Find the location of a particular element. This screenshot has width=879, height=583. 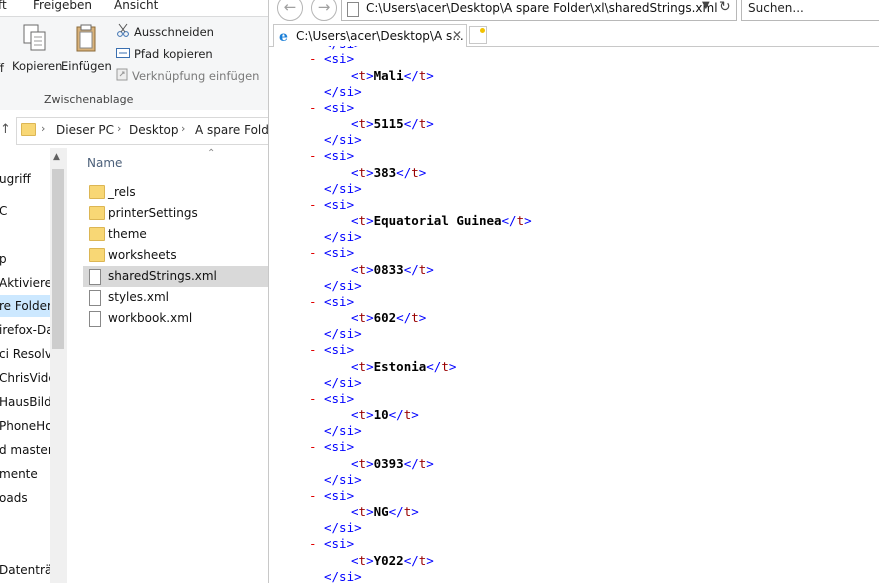

nav-item: d masterL is located at coordinates (25, 450).